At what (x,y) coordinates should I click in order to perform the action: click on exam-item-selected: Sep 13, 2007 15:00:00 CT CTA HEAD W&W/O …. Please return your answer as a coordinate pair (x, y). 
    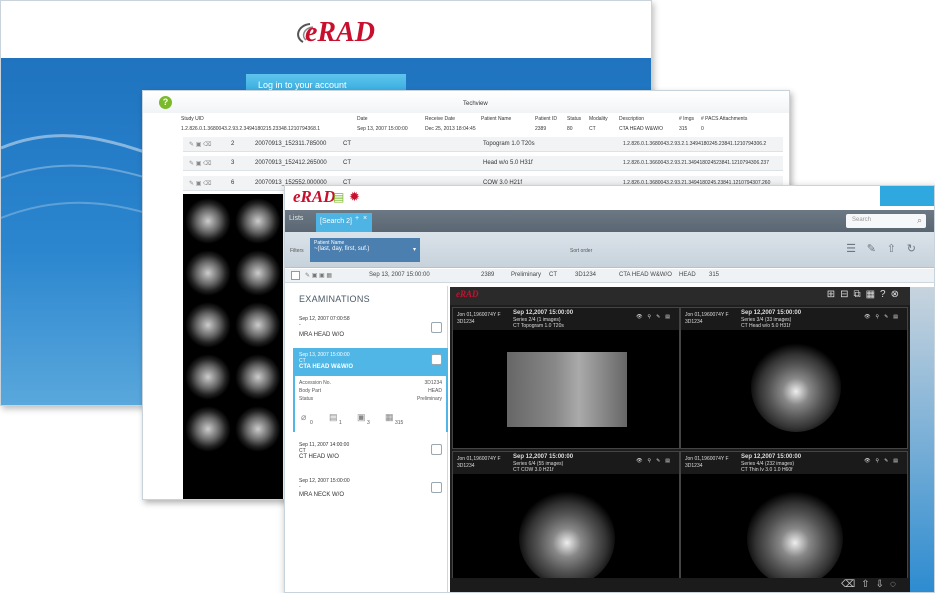
    Looking at the image, I should click on (370, 390).